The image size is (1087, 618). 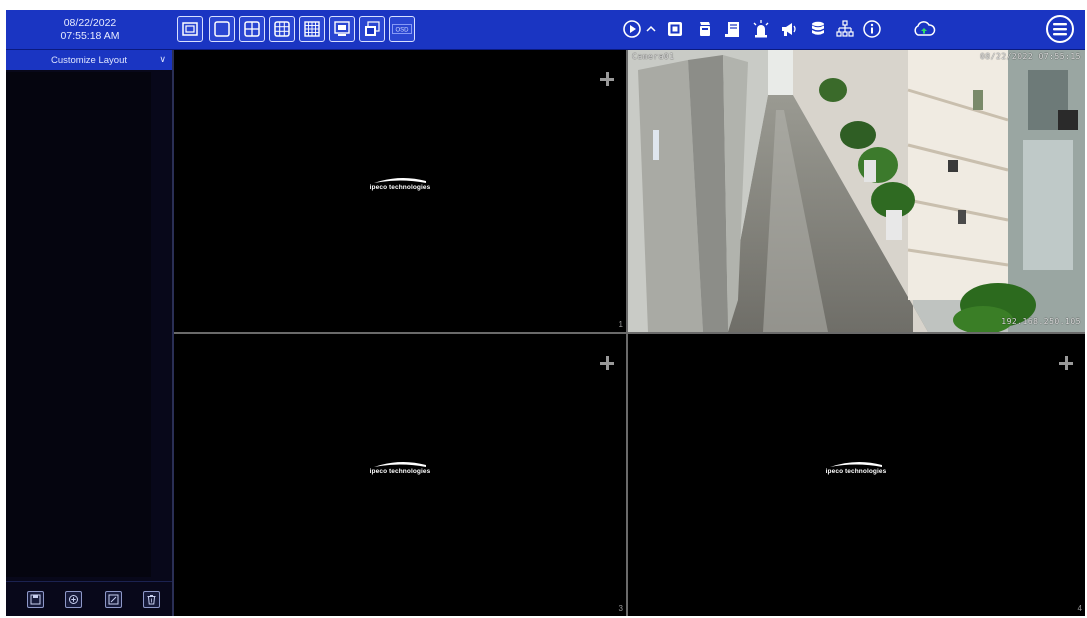 What do you see at coordinates (78, 324) in the screenshot?
I see `layout-list` at bounding box center [78, 324].